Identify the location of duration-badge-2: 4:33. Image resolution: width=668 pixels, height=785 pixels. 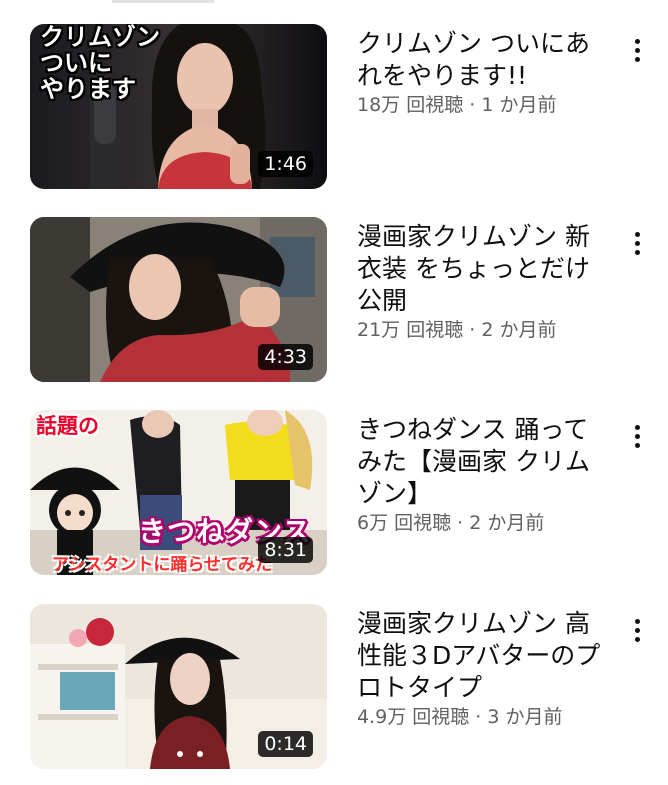
(285, 357).